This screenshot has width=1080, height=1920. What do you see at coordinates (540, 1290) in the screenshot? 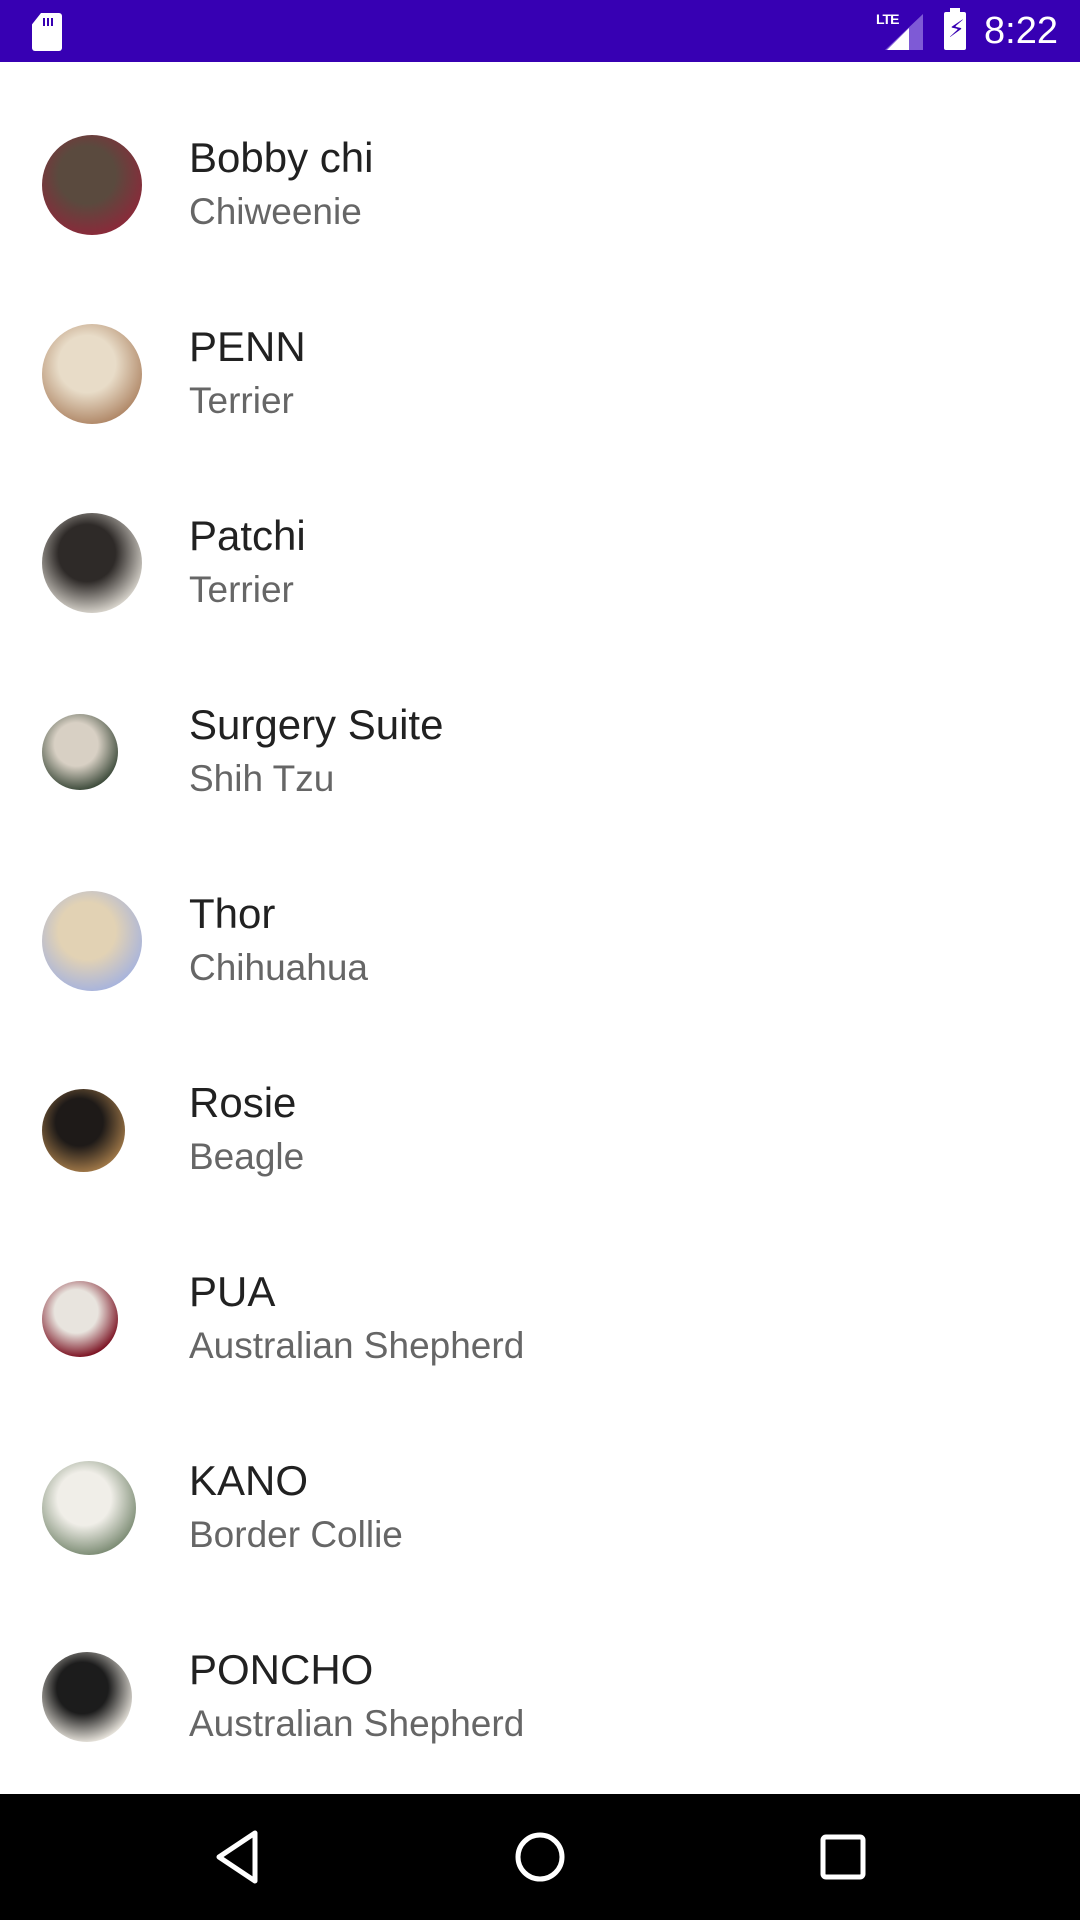
I see `dog-list-item: PUA Australian Shepherd` at bounding box center [540, 1290].